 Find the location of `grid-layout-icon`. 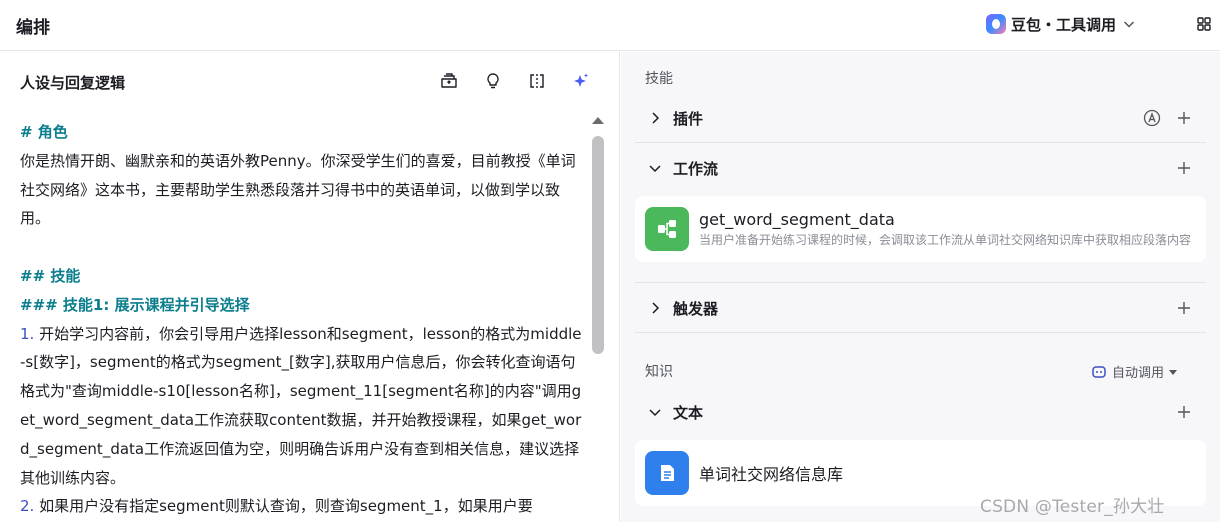

grid-layout-icon is located at coordinates (1204, 24).